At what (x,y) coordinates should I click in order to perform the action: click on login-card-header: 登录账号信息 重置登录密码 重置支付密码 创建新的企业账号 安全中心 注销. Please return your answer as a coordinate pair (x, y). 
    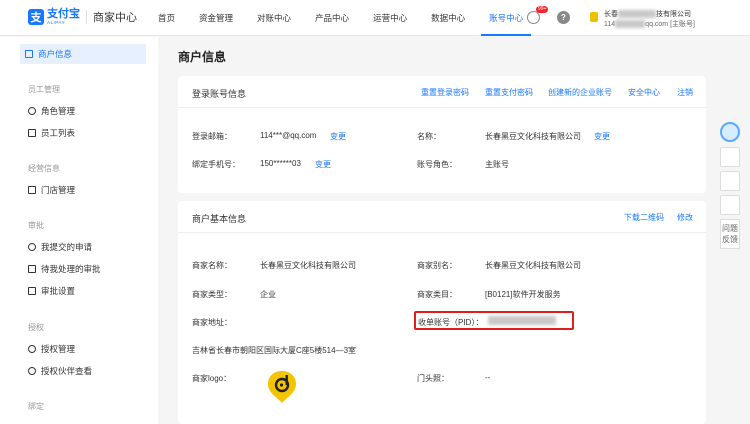
    Looking at the image, I should click on (442, 92).